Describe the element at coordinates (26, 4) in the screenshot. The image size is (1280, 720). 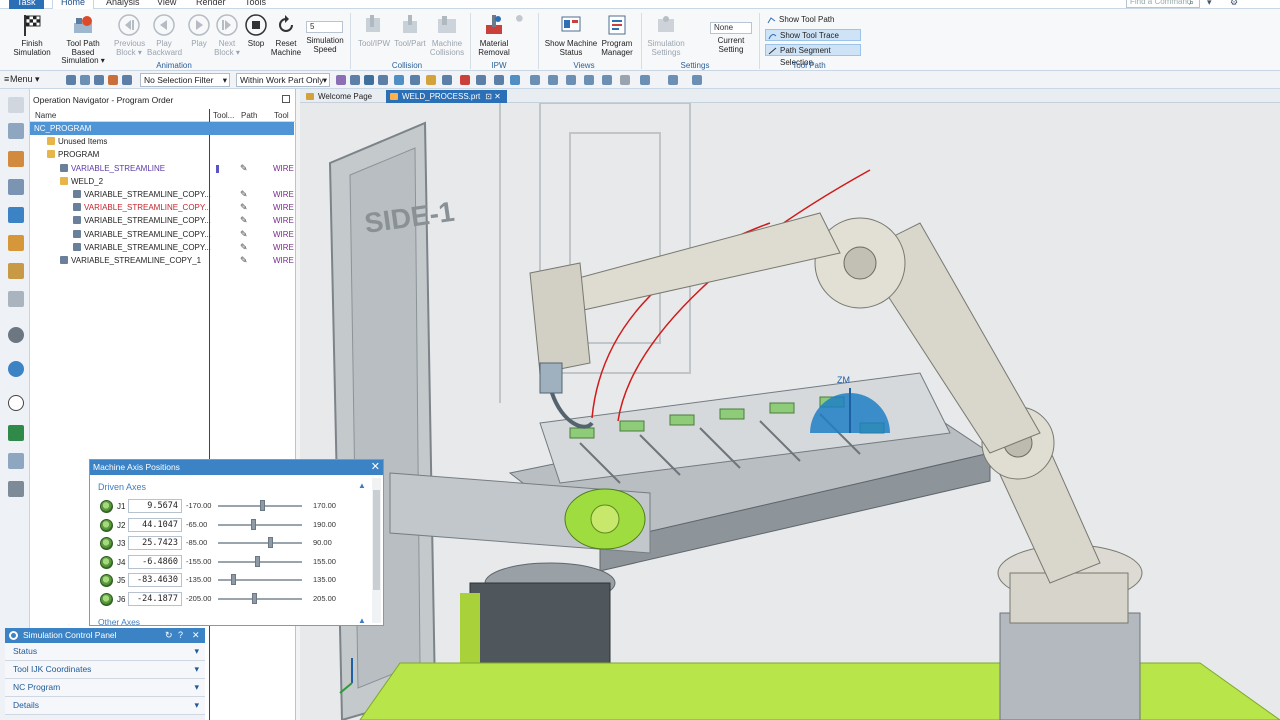
I see `tab-task: Task` at that location.